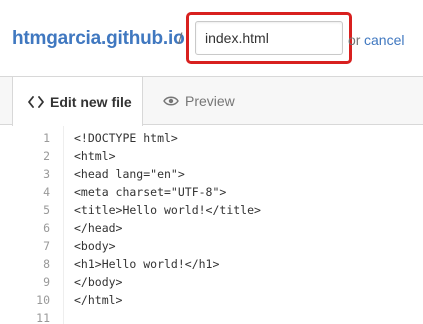 The height and width of the screenshot is (324, 423). I want to click on tab-edit-new-file: Edit new file, so click(77, 101).